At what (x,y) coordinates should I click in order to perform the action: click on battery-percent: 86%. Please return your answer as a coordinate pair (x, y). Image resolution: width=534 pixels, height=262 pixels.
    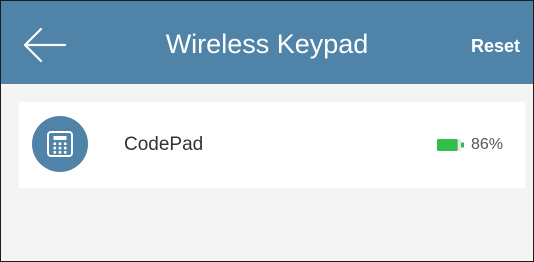
    Looking at the image, I should click on (486, 144).